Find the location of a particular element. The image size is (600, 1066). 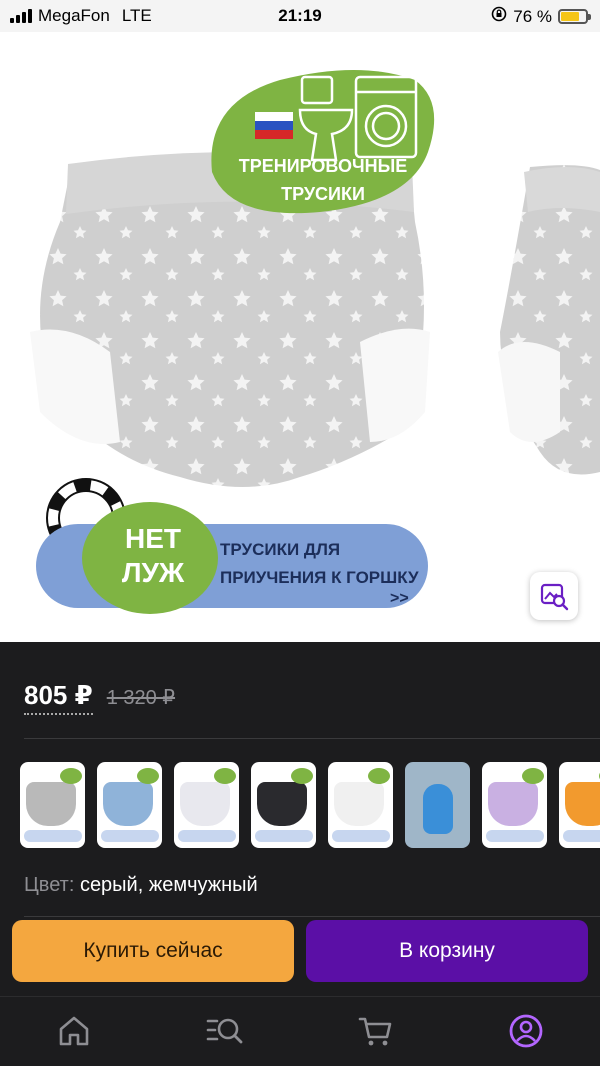

current-price: 805 ₽ is located at coordinates (58, 697).